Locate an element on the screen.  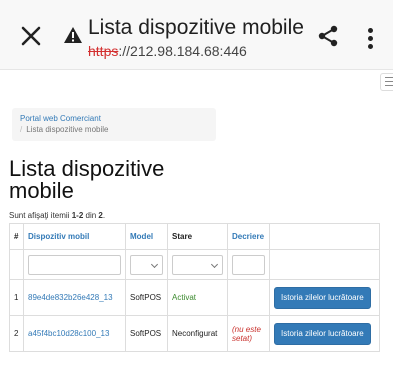
description-filter-input is located at coordinates (248, 264).